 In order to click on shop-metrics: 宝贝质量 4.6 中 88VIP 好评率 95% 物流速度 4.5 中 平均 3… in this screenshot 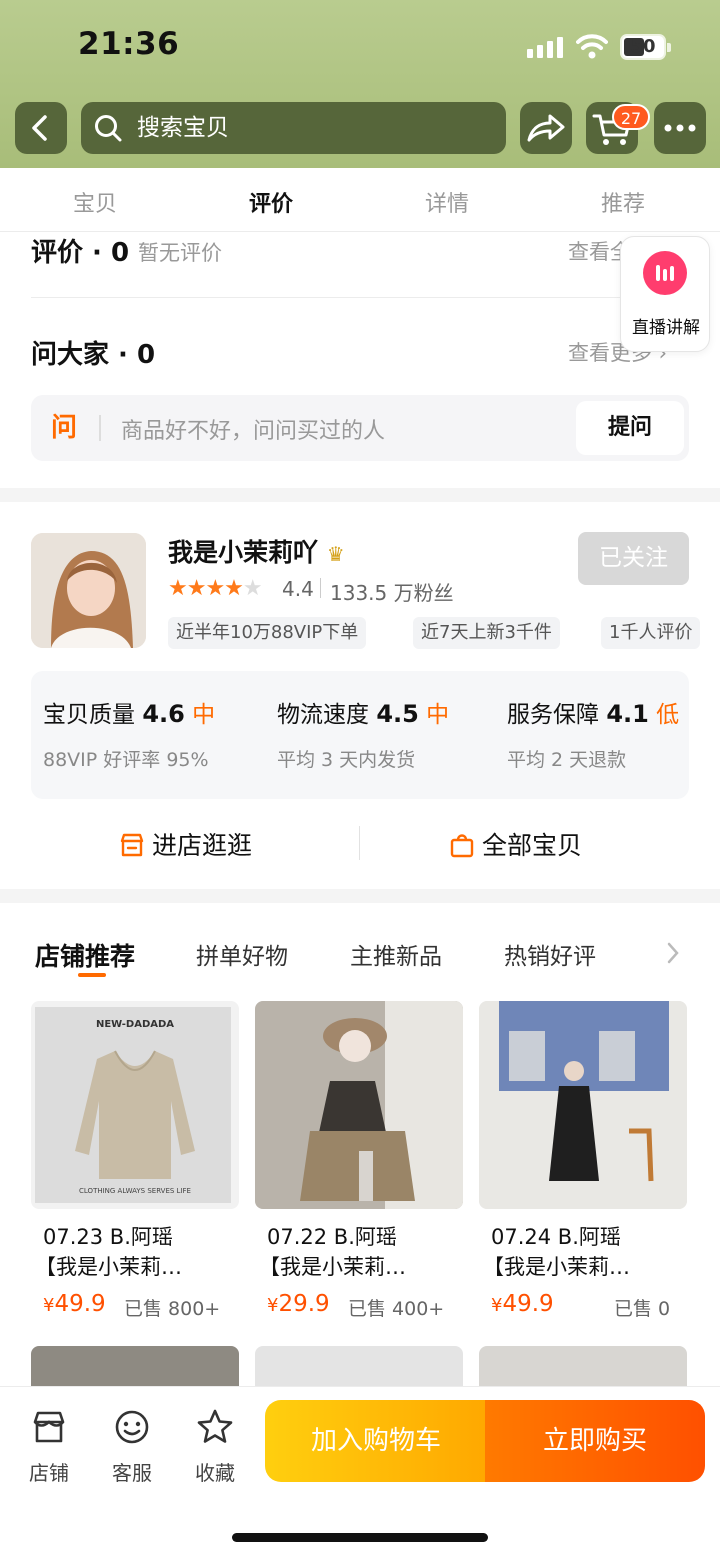, I will do `click(360, 735)`.